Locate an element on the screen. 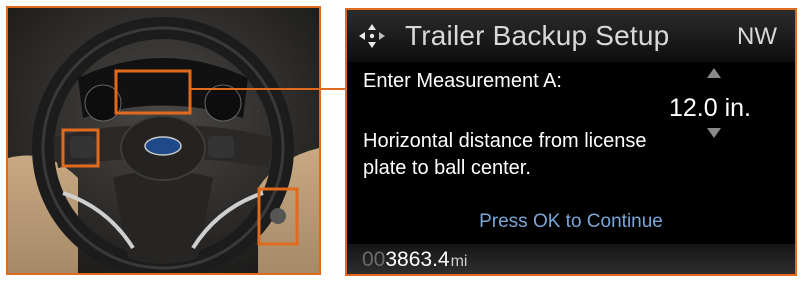  measurement-prompt: Enter Measurement A: is located at coordinates (462, 81).